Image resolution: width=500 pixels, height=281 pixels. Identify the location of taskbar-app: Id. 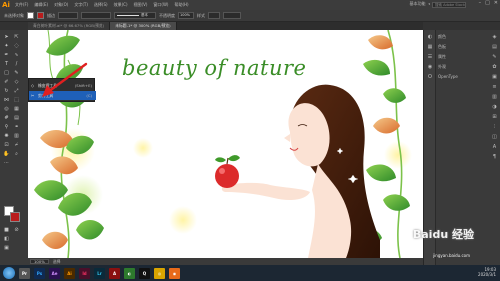
(84, 273).